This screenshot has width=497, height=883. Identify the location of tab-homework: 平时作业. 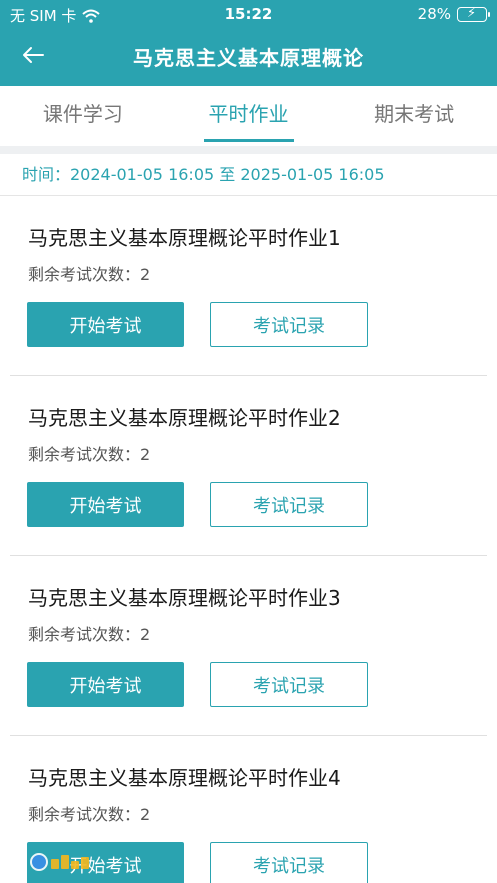
(249, 116).